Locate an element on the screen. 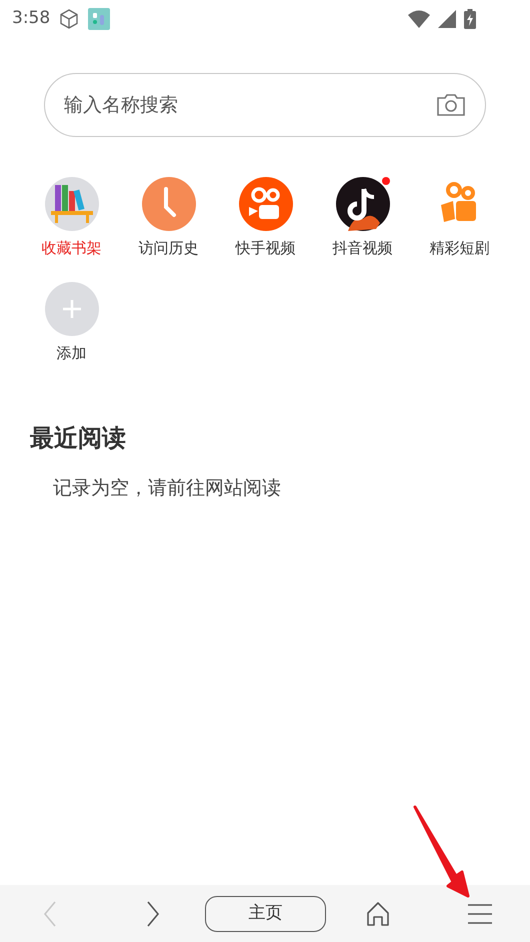 This screenshot has width=530, height=942. menu-icon is located at coordinates (480, 914).